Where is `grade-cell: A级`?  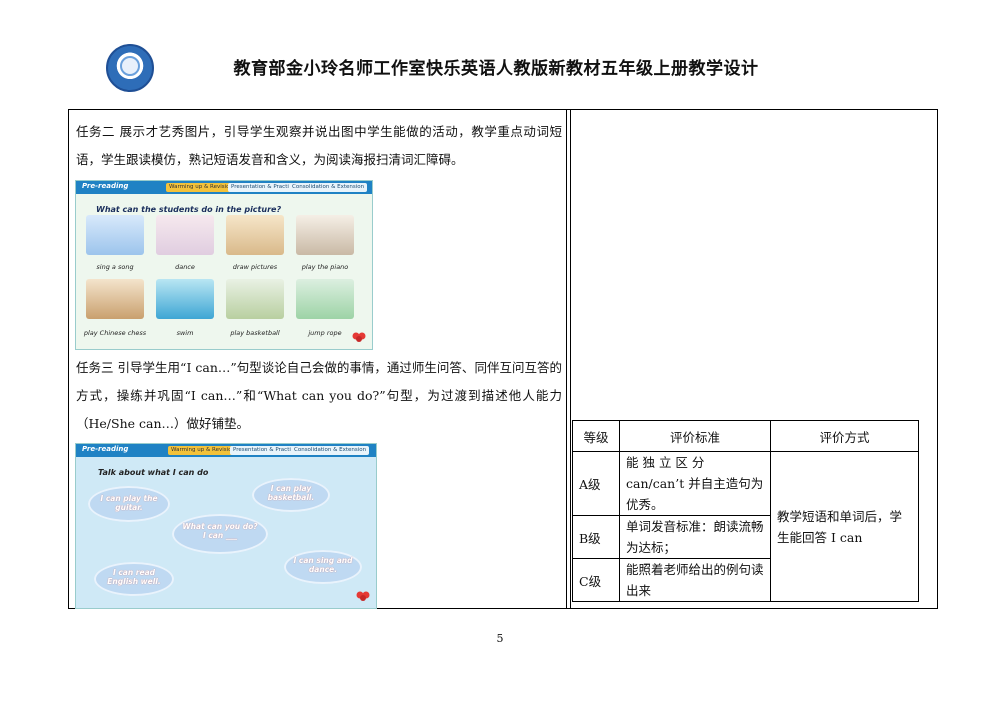
grade-cell: A级 is located at coordinates (596, 483).